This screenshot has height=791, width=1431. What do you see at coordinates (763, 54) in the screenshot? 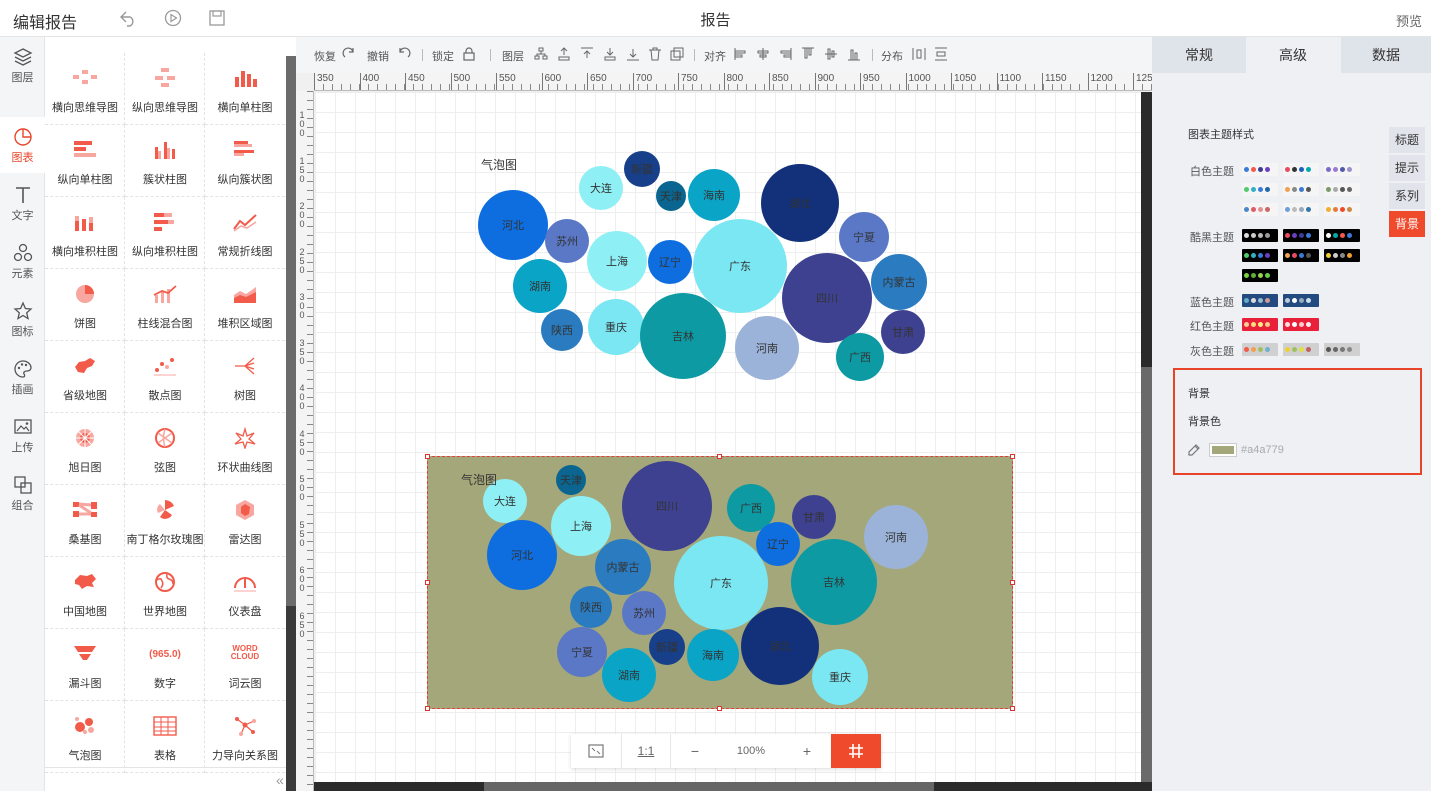
I see `align-center-h-icon` at bounding box center [763, 54].